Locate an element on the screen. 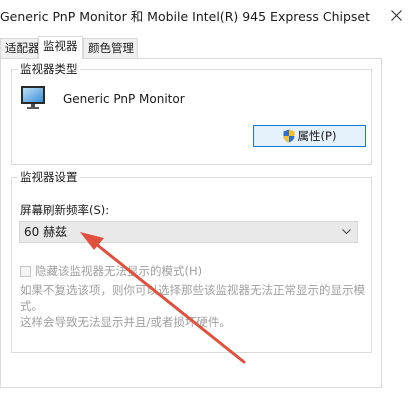 This screenshot has width=415, height=407. refresh-rate-value: 60 赫兹 is located at coordinates (46, 232).